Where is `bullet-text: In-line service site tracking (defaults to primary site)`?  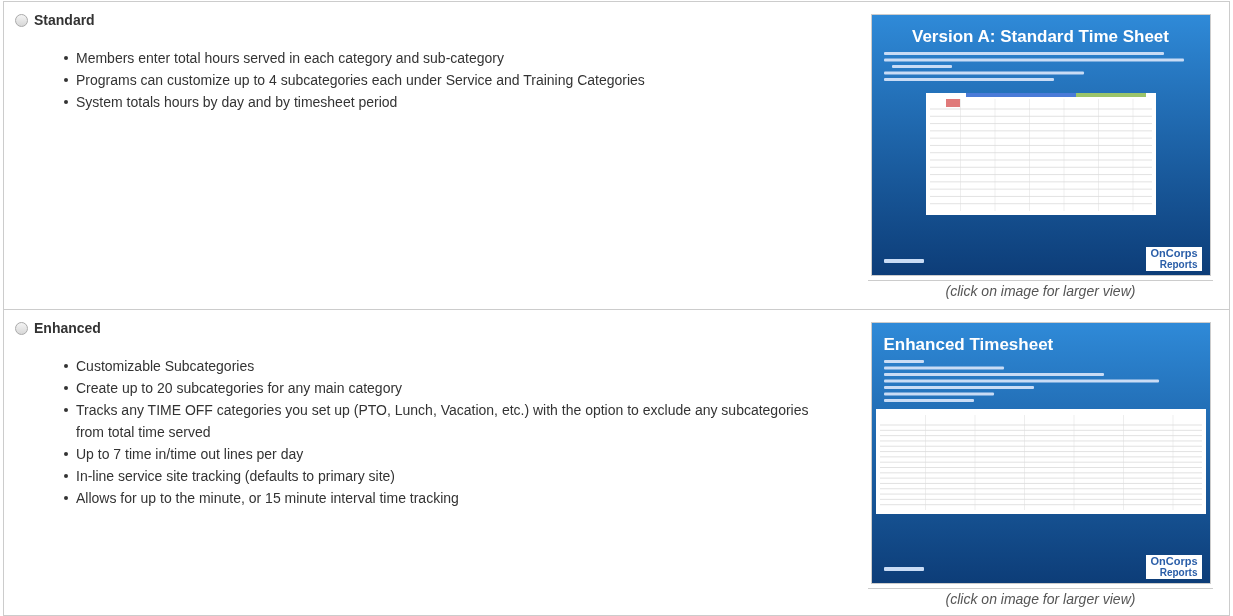 bullet-text: In-line service site tracking (defaults to primary site) is located at coordinates (235, 476).